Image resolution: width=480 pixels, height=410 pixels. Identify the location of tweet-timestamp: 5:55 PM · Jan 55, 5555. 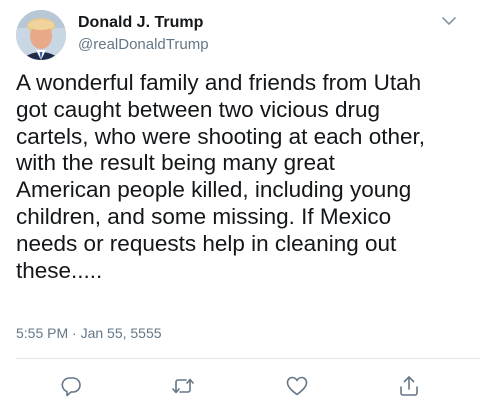
(89, 333).